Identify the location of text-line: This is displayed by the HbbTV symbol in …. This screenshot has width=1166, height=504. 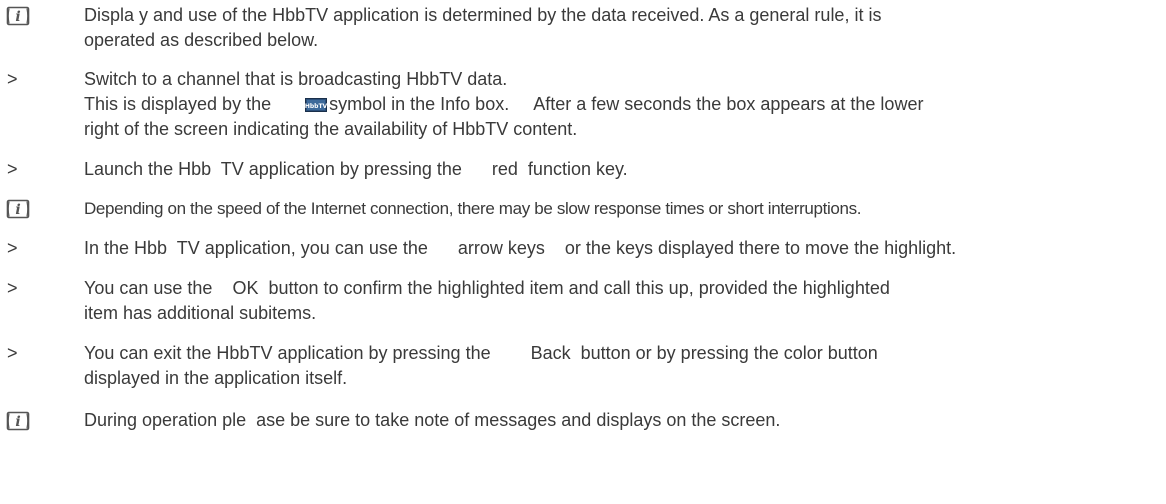
(614, 104).